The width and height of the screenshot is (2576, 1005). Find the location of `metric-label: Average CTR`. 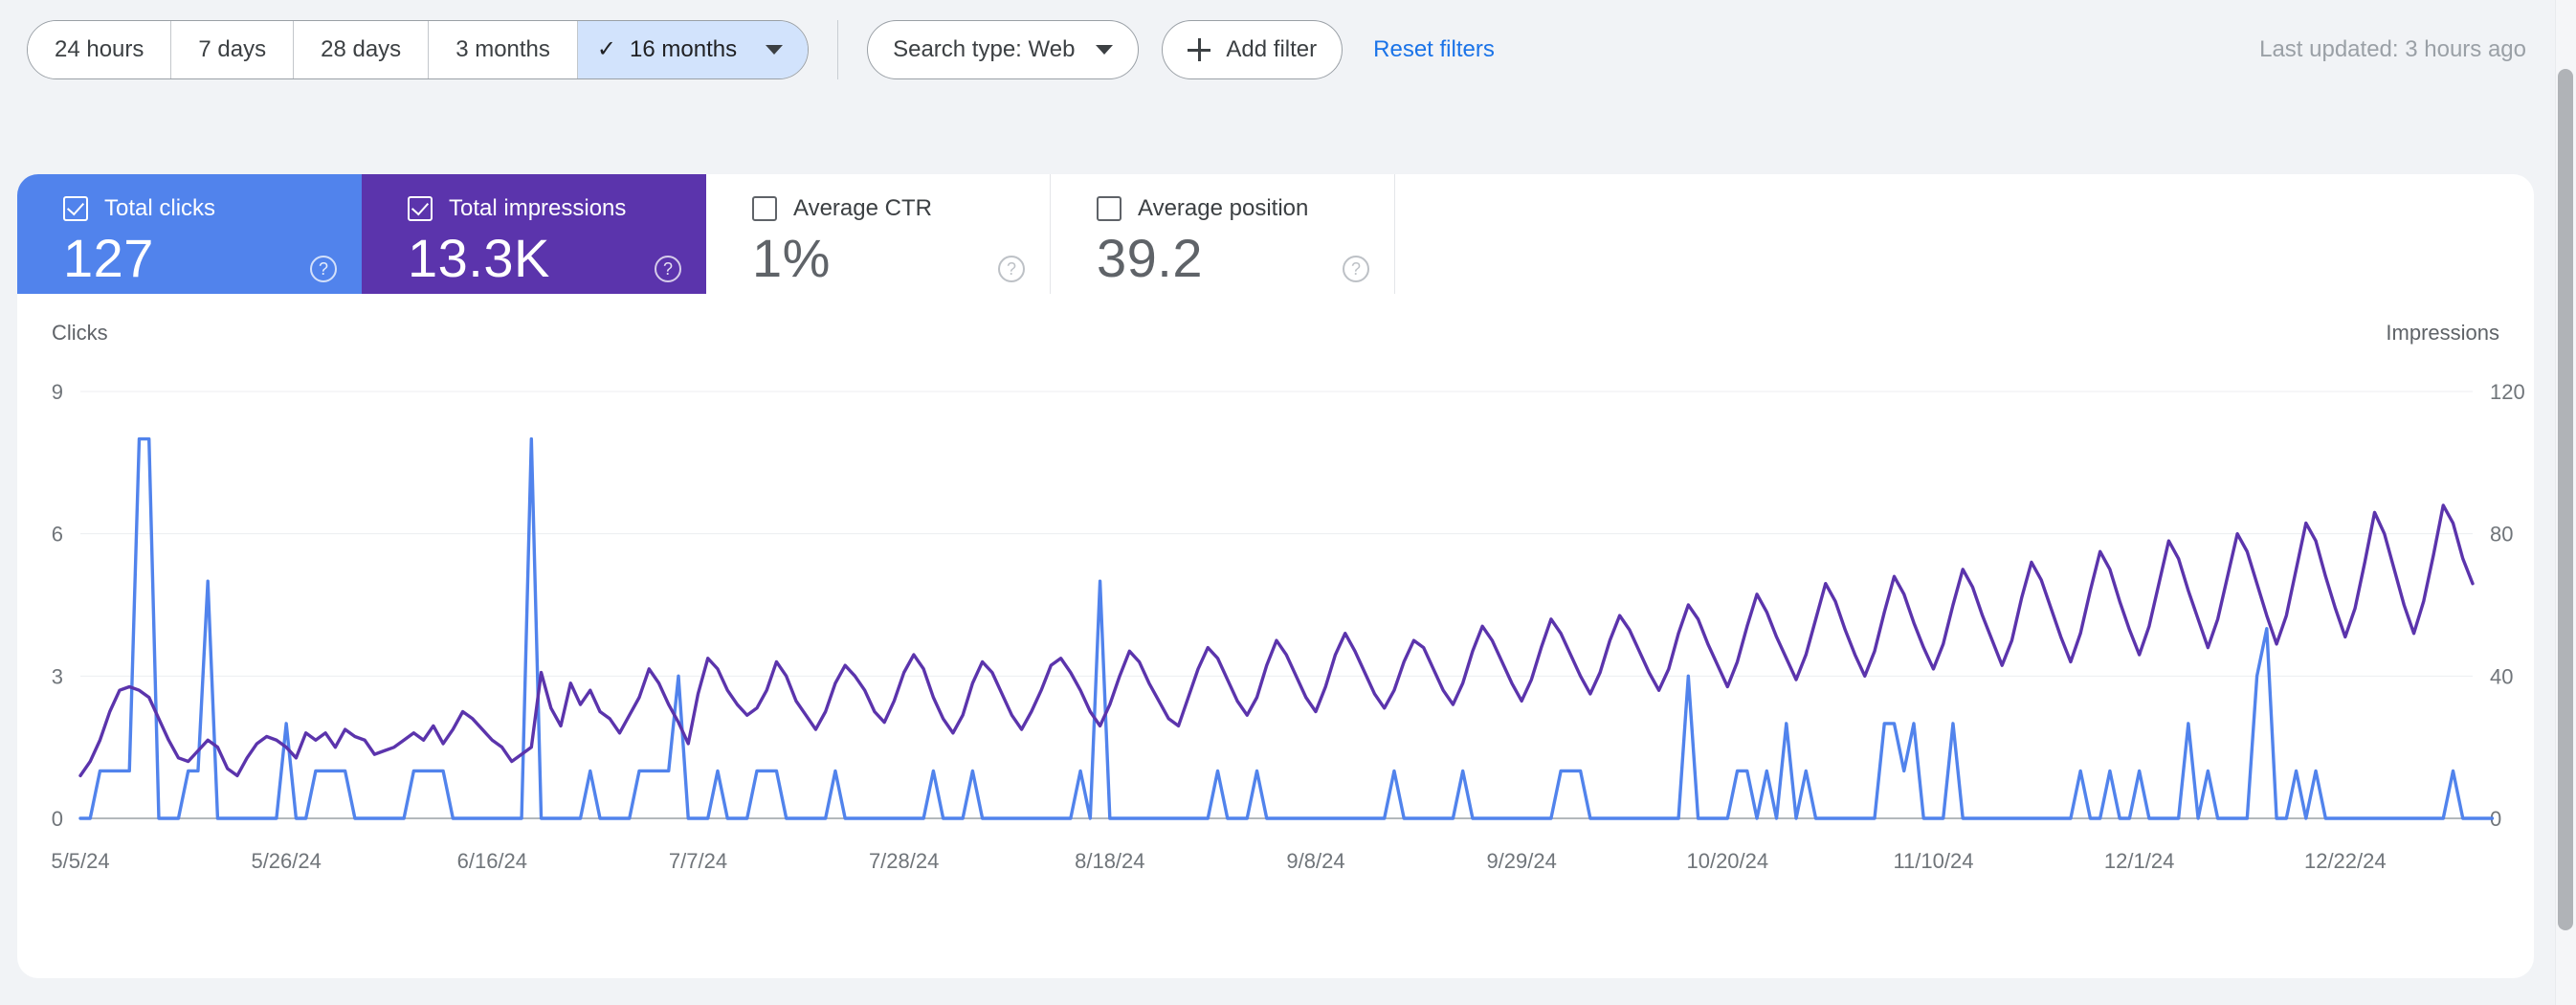

metric-label: Average CTR is located at coordinates (862, 208).